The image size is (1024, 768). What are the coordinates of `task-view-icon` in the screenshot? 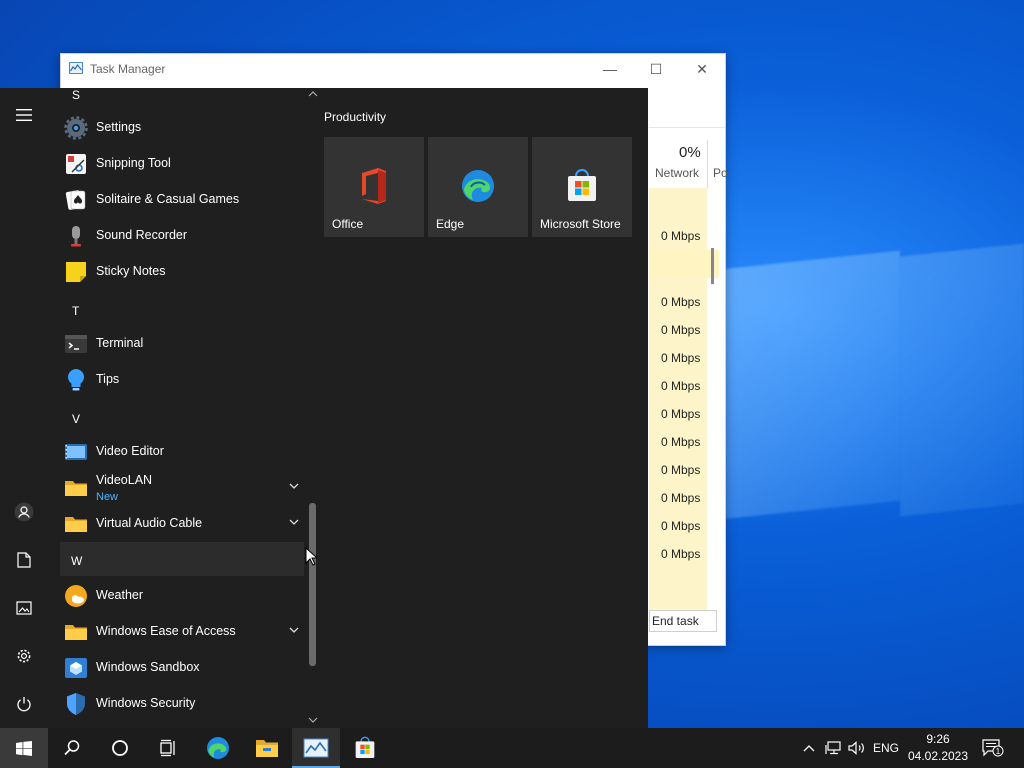 It's located at (167, 748).